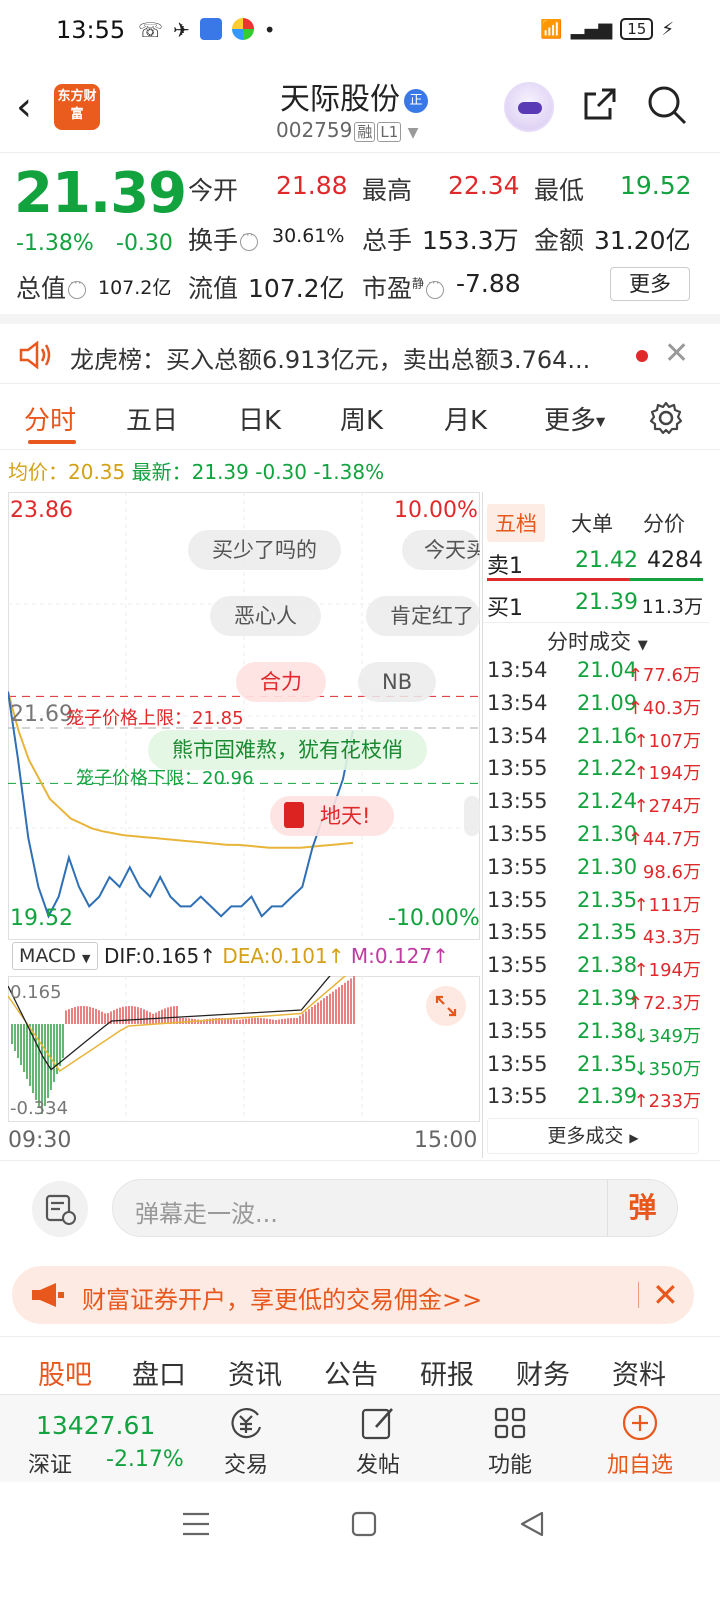 Image resolution: width=720 pixels, height=1600 pixels. What do you see at coordinates (97, 472) in the screenshot?
I see `avg-price-value: 20.35` at bounding box center [97, 472].